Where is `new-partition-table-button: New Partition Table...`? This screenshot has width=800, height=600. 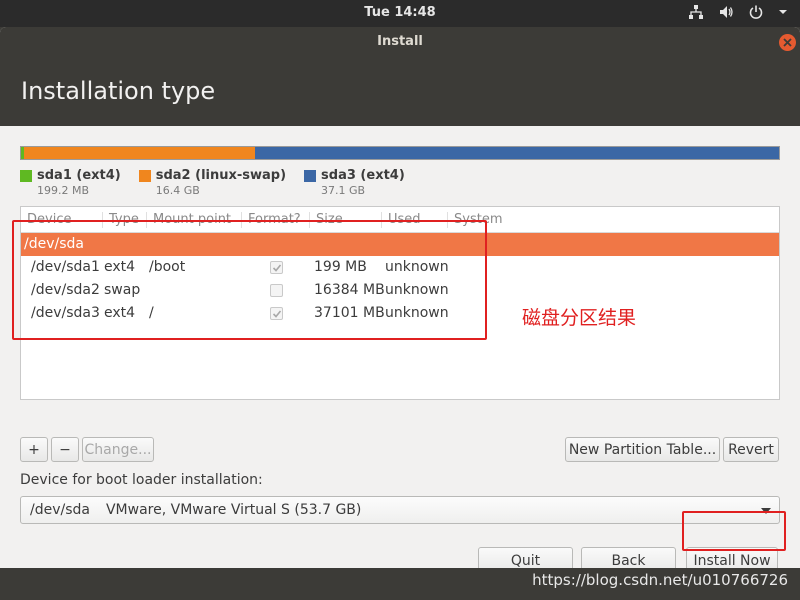 new-partition-table-button: New Partition Table... is located at coordinates (642, 449).